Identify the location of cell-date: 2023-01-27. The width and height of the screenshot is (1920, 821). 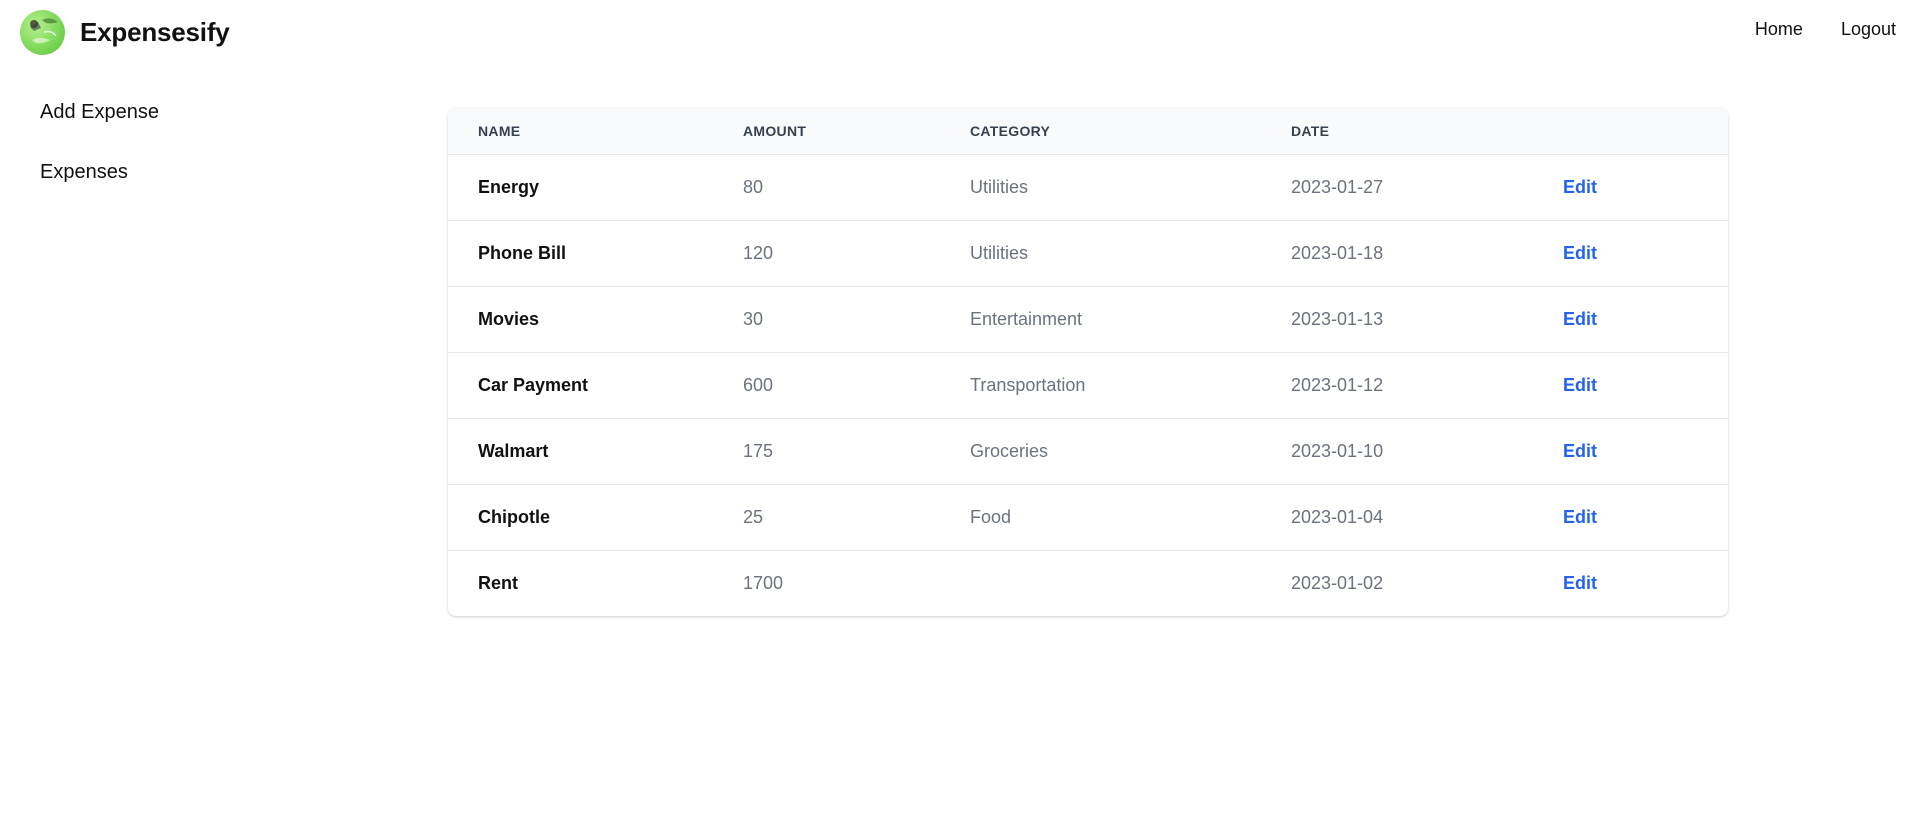
(1337, 186).